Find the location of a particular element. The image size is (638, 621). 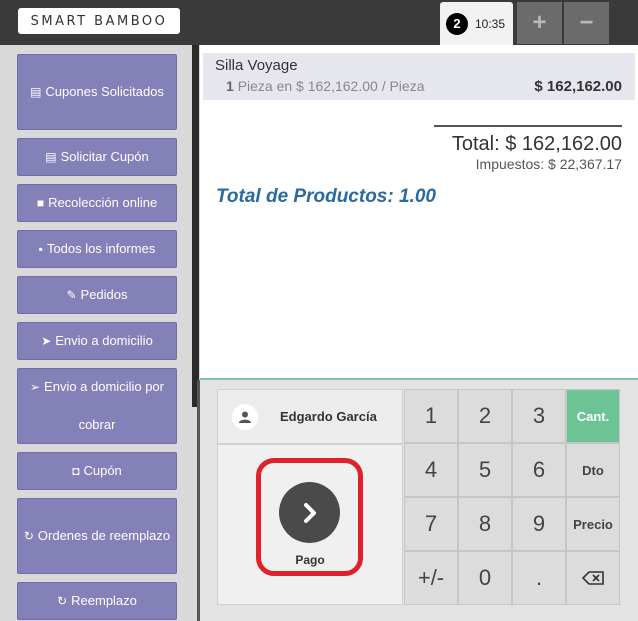

sidebar-scrollbar is located at coordinates (195, 226).